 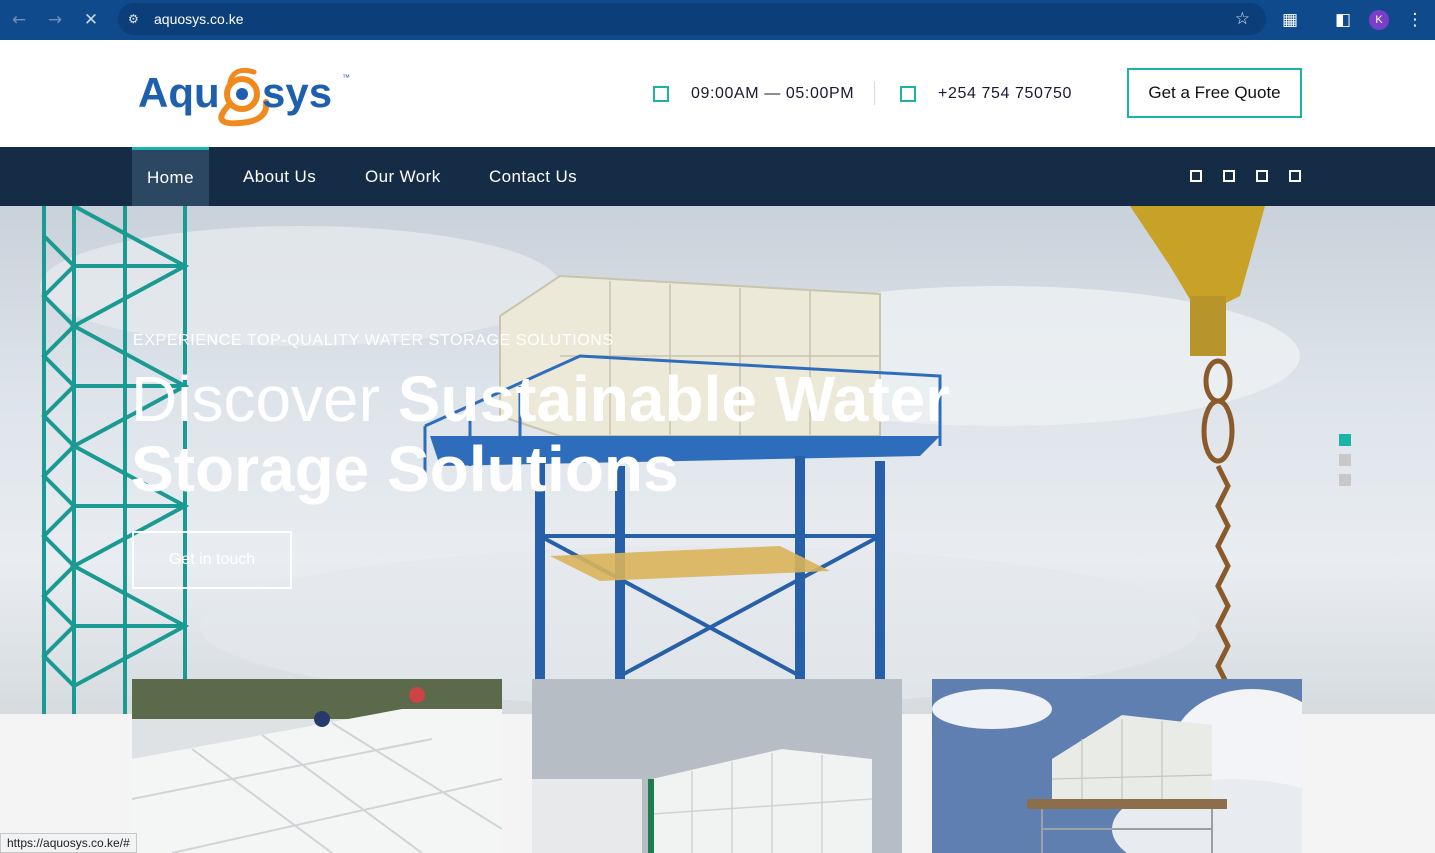 What do you see at coordinates (19, 20) in the screenshot?
I see `back-icon: ←` at bounding box center [19, 20].